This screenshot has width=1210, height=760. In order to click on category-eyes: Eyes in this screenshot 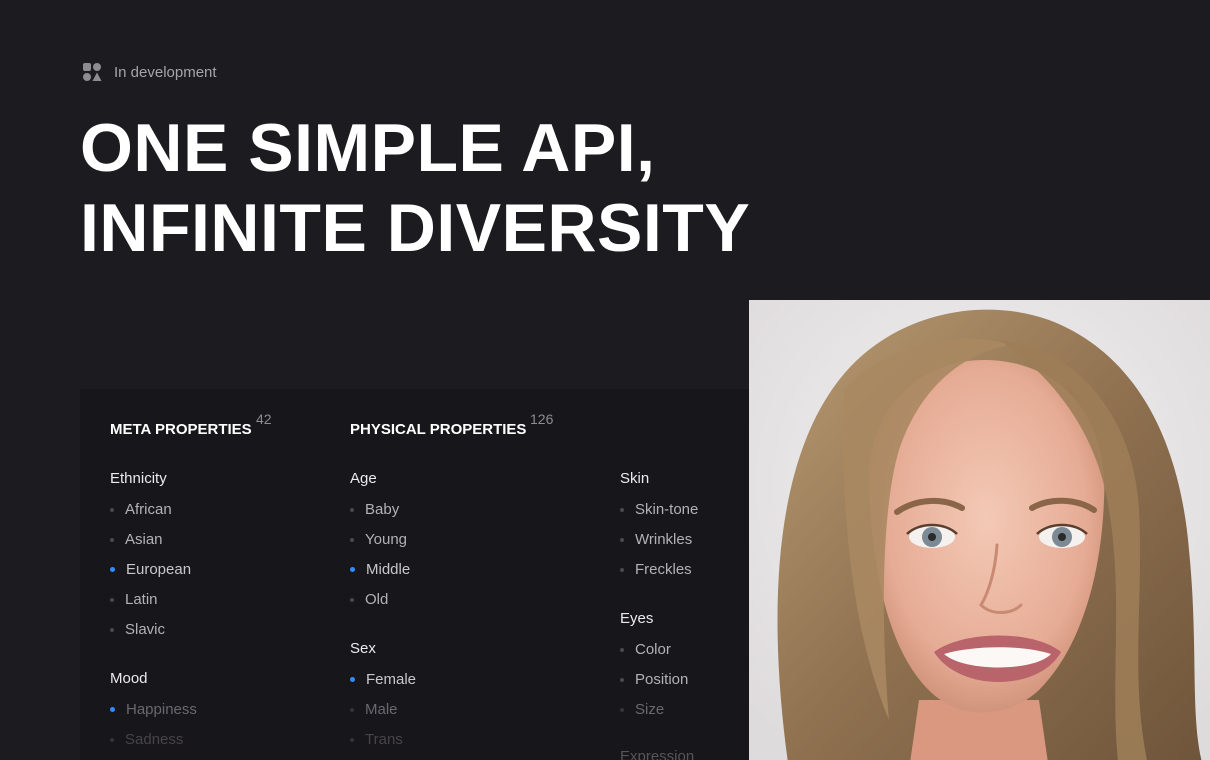, I will do `click(637, 618)`.